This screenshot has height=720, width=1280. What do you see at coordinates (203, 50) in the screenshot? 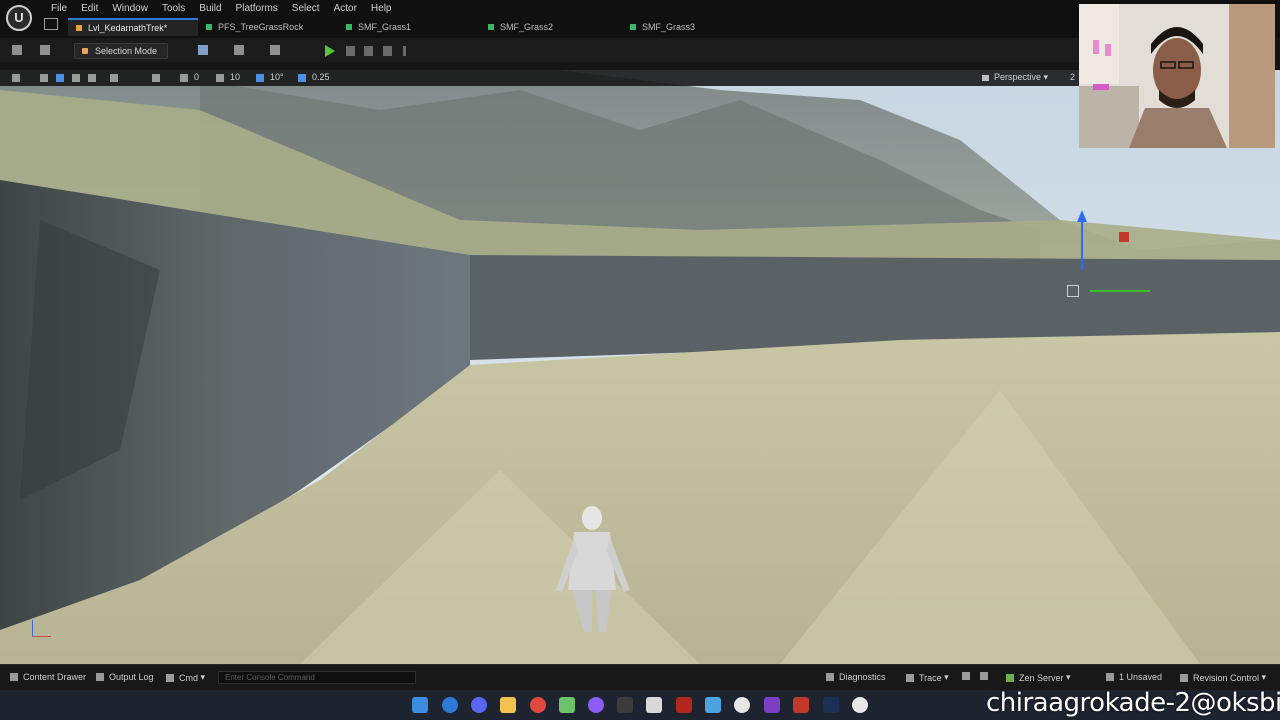
I see `add-actor-icon` at bounding box center [203, 50].